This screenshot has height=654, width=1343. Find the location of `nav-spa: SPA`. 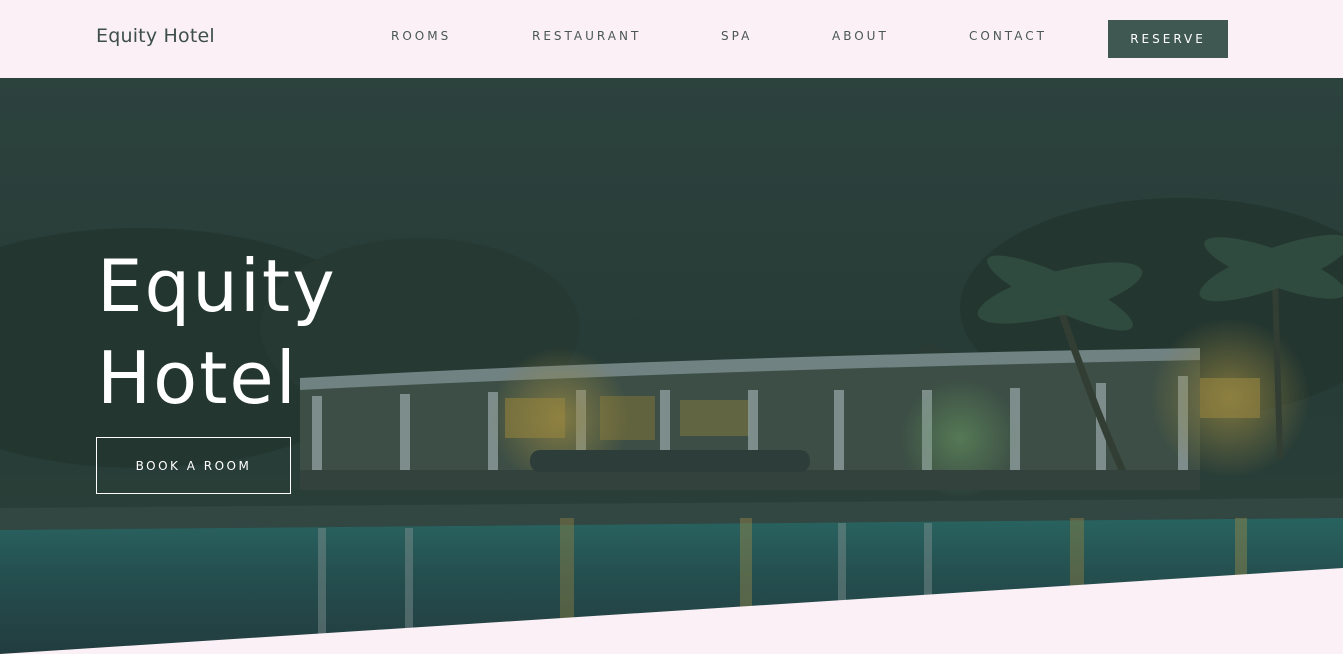

nav-spa: SPA is located at coordinates (736, 36).